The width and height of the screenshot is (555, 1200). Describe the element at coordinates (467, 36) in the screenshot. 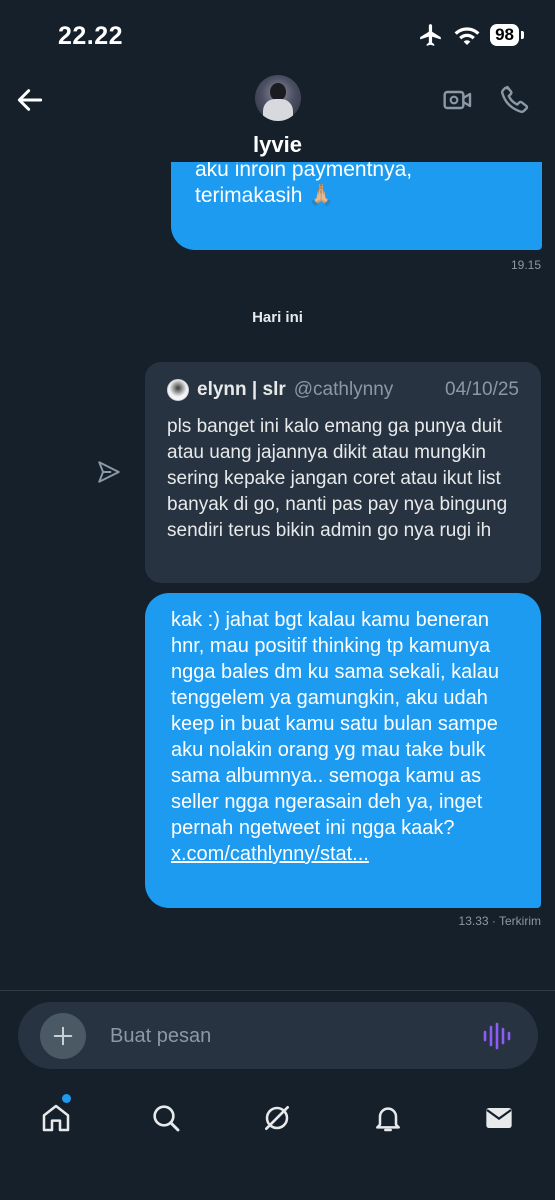

I see `wifi-icon` at that location.